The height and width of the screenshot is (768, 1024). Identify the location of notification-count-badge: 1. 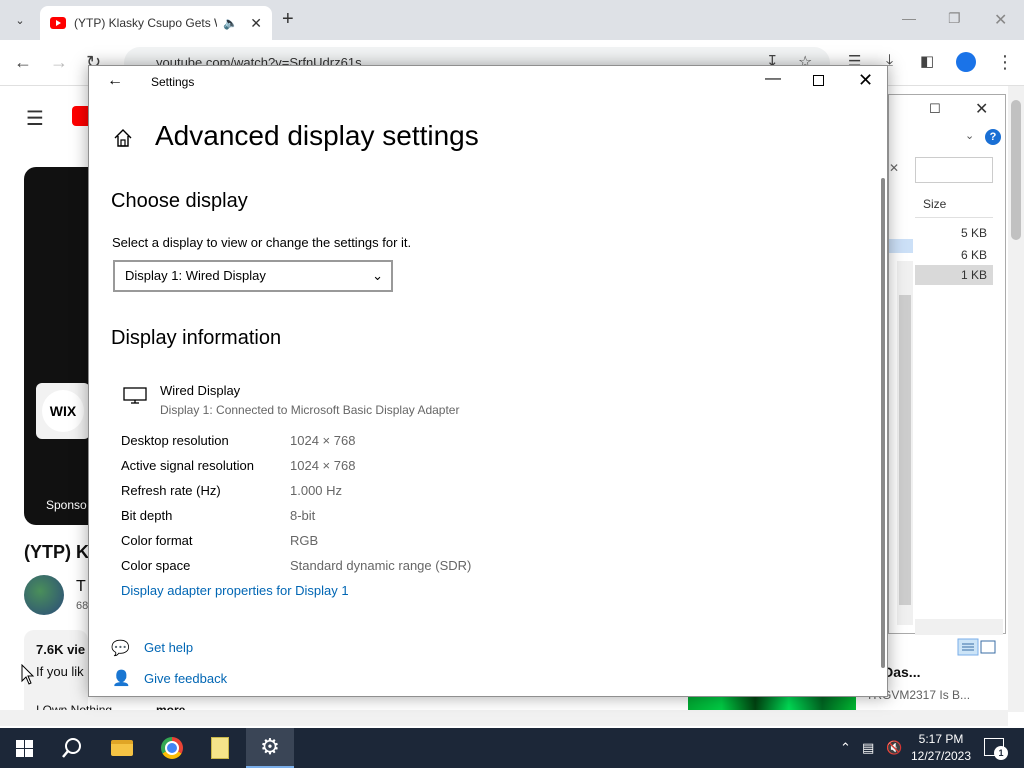
(1001, 753).